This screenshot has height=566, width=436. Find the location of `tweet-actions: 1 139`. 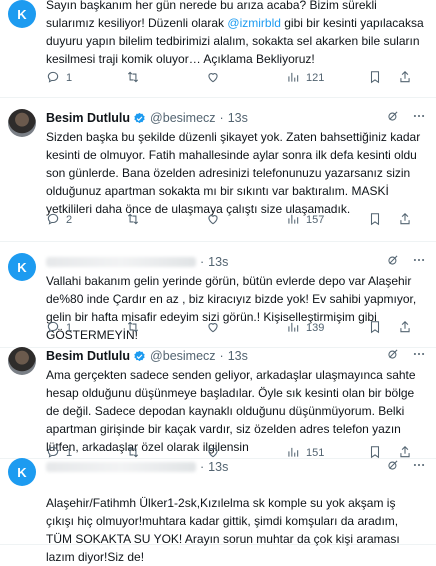

tweet-actions: 1 139 is located at coordinates (236, 328).